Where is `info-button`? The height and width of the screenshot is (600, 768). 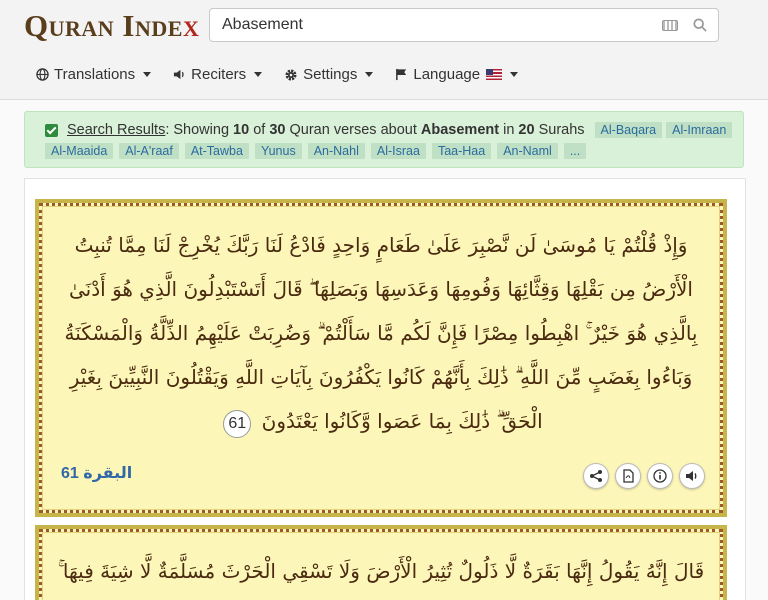 info-button is located at coordinates (660, 476).